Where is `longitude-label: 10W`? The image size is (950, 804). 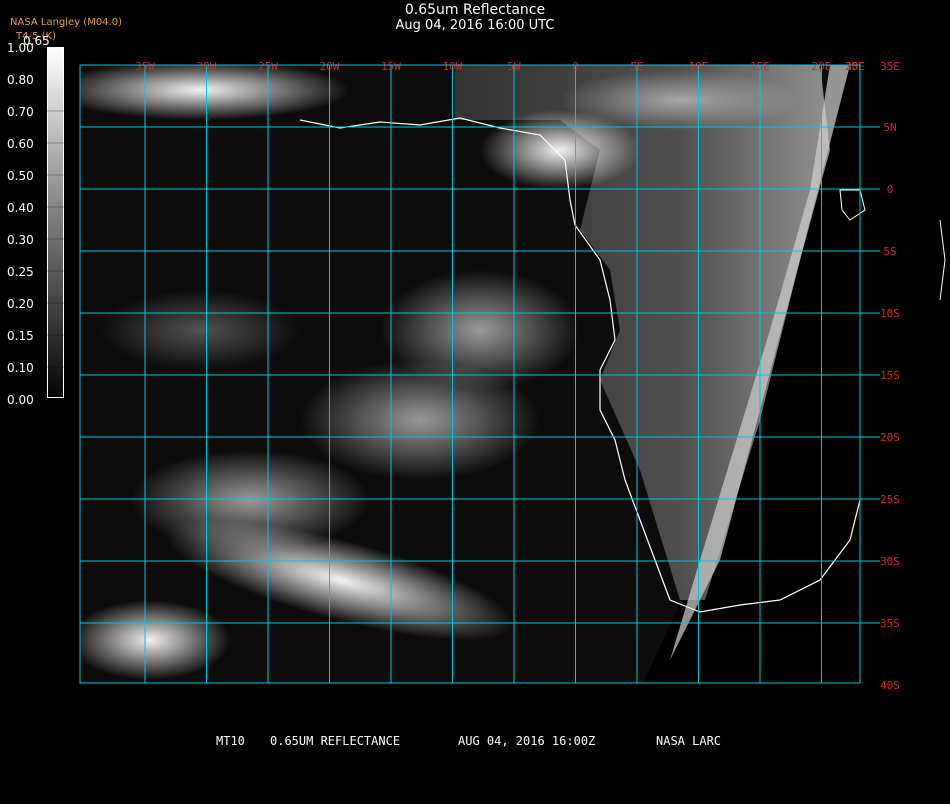
longitude-label: 10W is located at coordinates (453, 66).